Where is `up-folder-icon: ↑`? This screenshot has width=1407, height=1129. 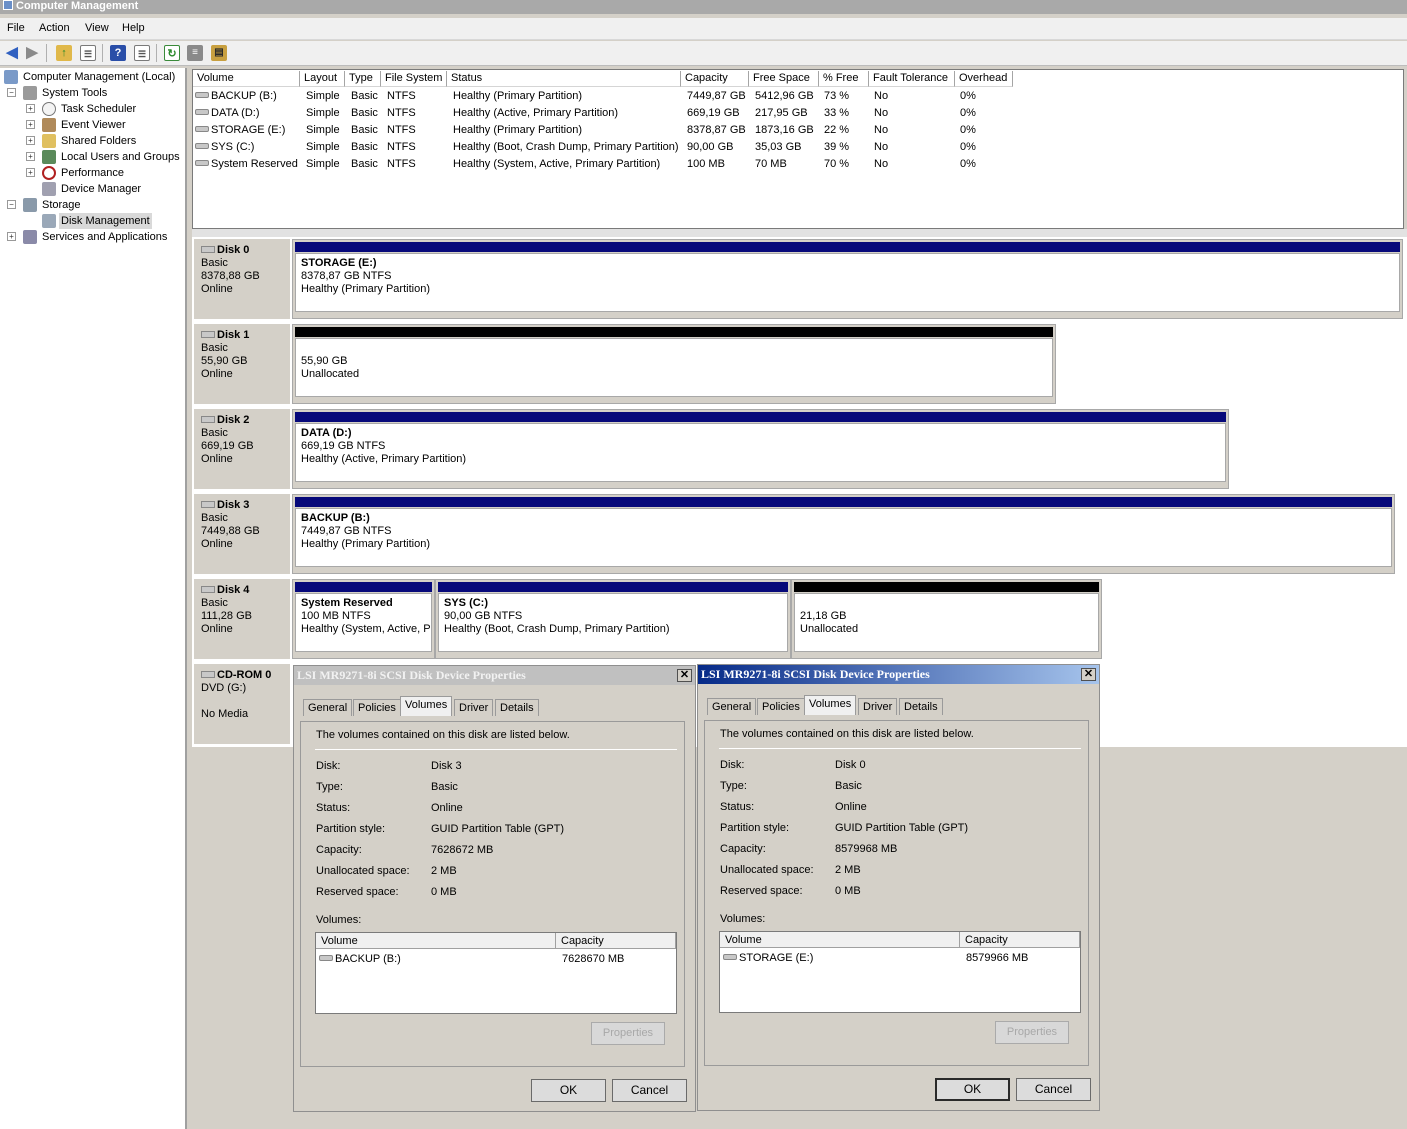
up-folder-icon: ↑ is located at coordinates (64, 53).